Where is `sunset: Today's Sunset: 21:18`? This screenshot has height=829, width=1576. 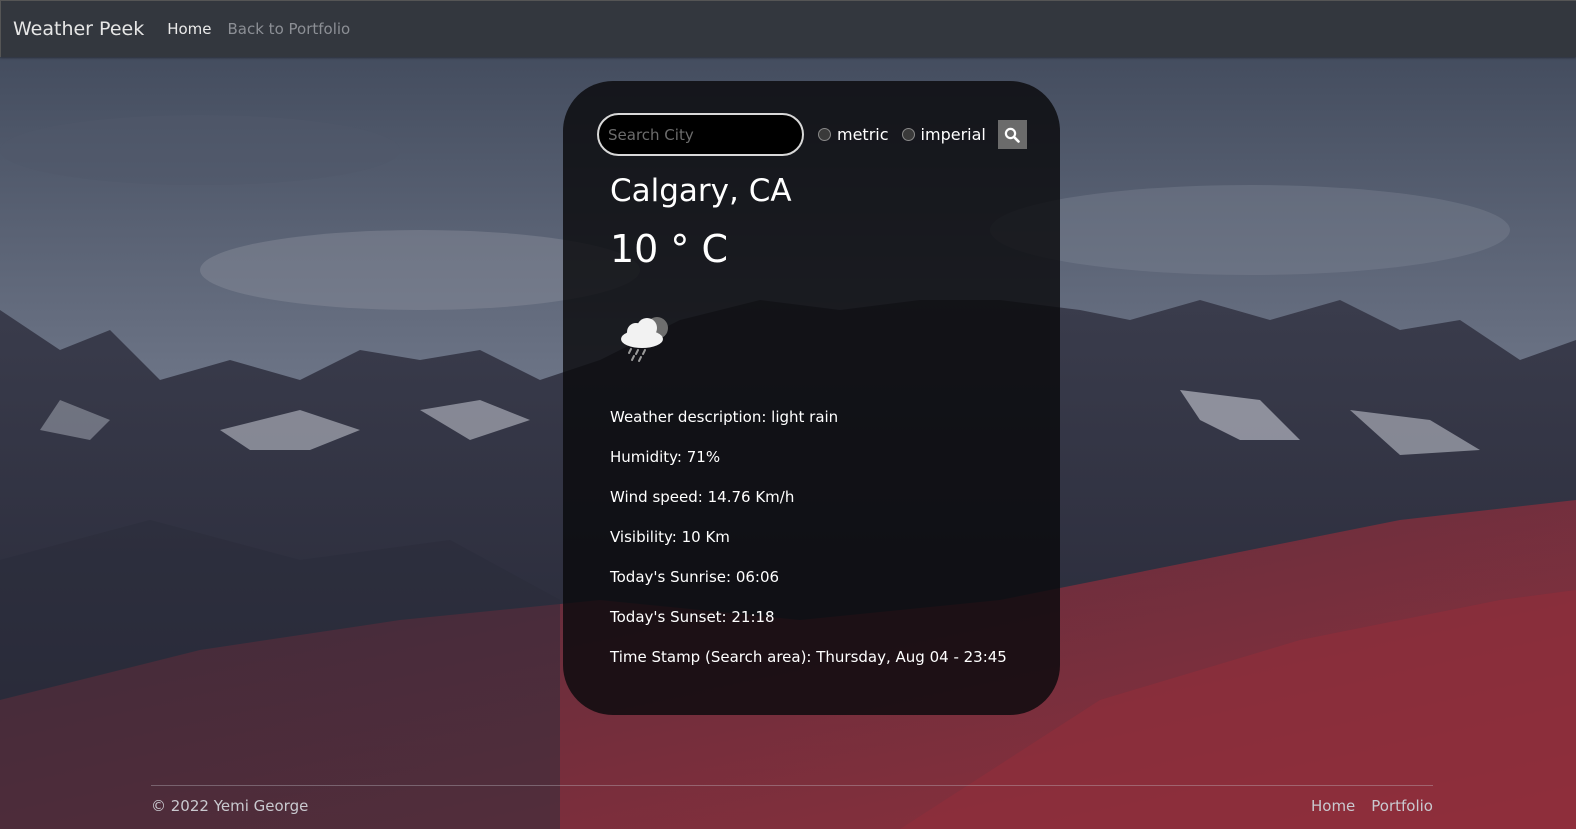 sunset: Today's Sunset: 21:18 is located at coordinates (692, 617).